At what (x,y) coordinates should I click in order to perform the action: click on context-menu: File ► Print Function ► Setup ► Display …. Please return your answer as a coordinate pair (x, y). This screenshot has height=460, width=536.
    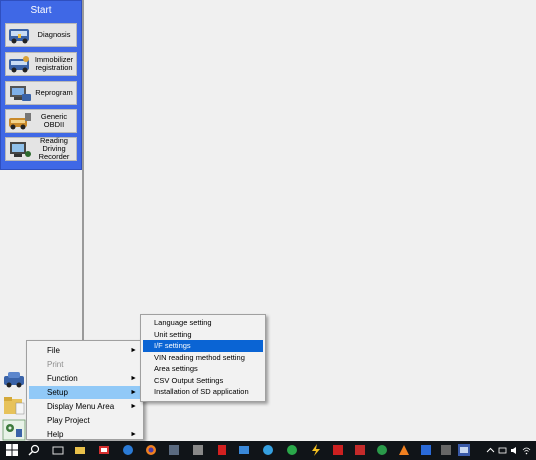
    Looking at the image, I should click on (85, 390).